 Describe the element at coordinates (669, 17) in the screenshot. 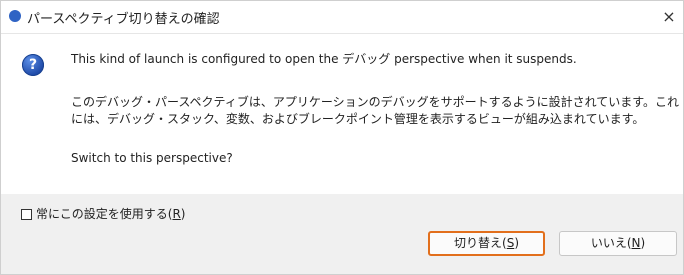

I see `close-button: ×` at that location.